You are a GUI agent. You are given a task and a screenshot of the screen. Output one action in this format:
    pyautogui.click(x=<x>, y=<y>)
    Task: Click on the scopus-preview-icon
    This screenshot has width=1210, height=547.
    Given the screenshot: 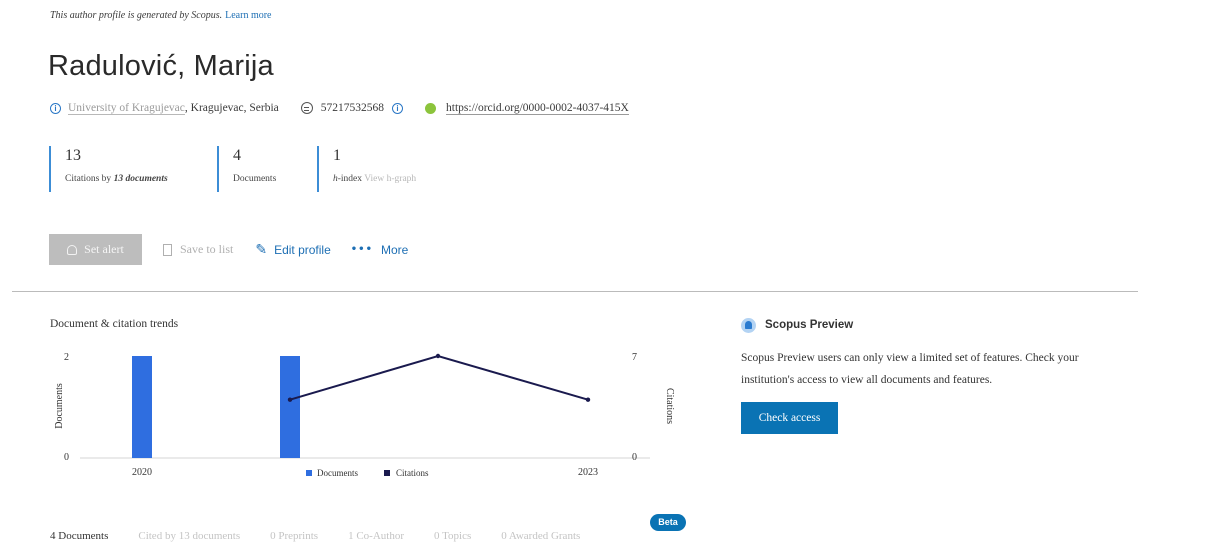 What is the action you would take?
    pyautogui.click(x=748, y=325)
    